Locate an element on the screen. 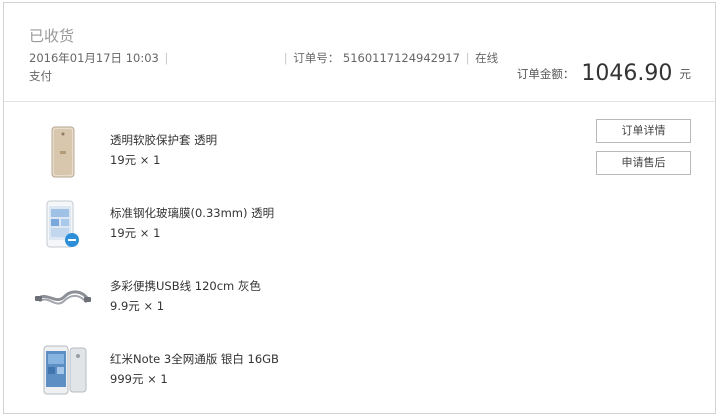  item-name: 透明软胶保护套 透明 is located at coordinates (163, 140).